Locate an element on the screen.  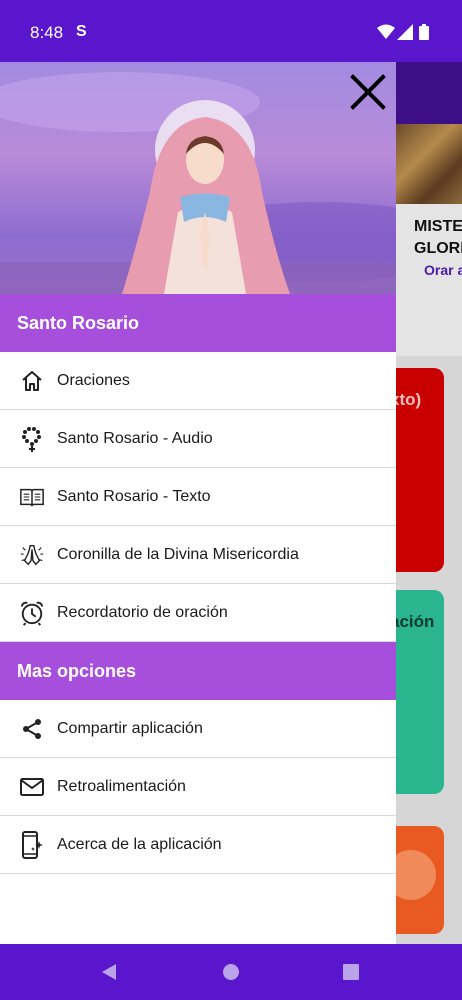
menu-item-retroalimentacion: Retroalimentación is located at coordinates (198, 787).